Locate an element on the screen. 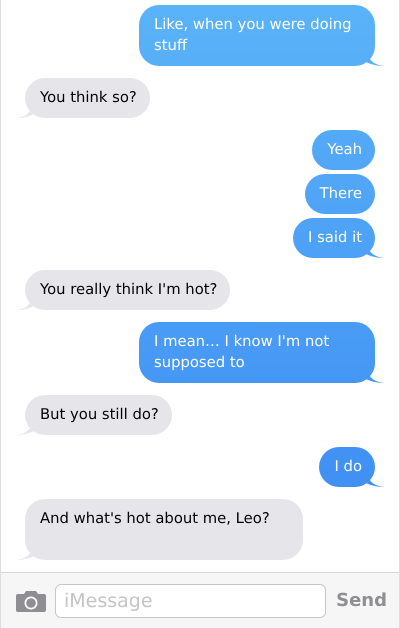 Image resolution: width=400 pixels, height=628 pixels. sent-message: I said it is located at coordinates (338, 238).